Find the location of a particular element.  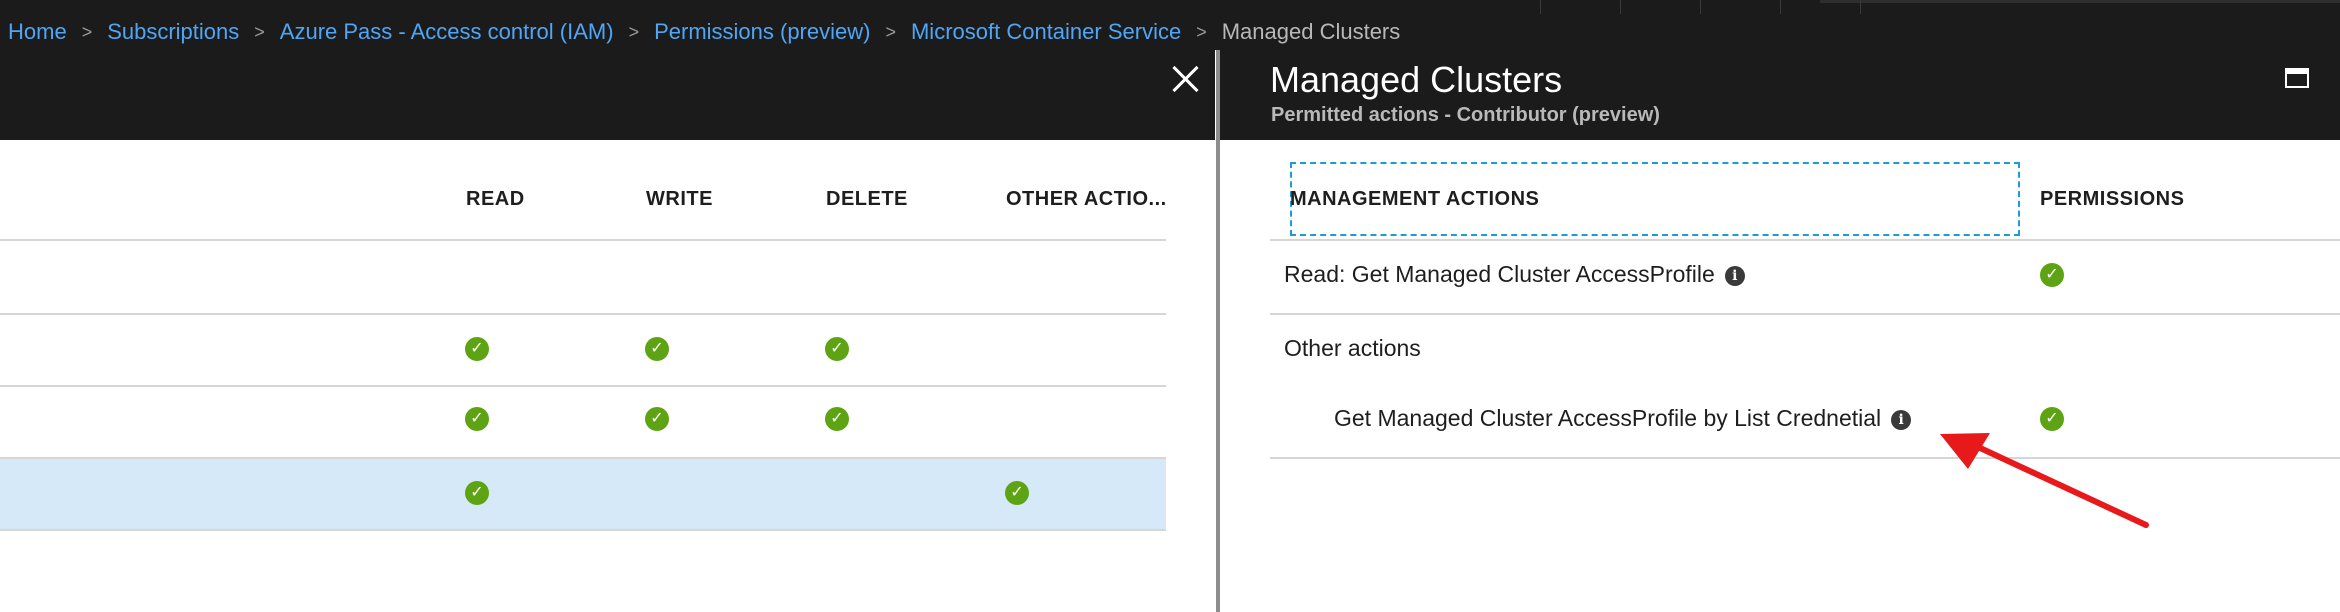

table-row is located at coordinates (583, 277).